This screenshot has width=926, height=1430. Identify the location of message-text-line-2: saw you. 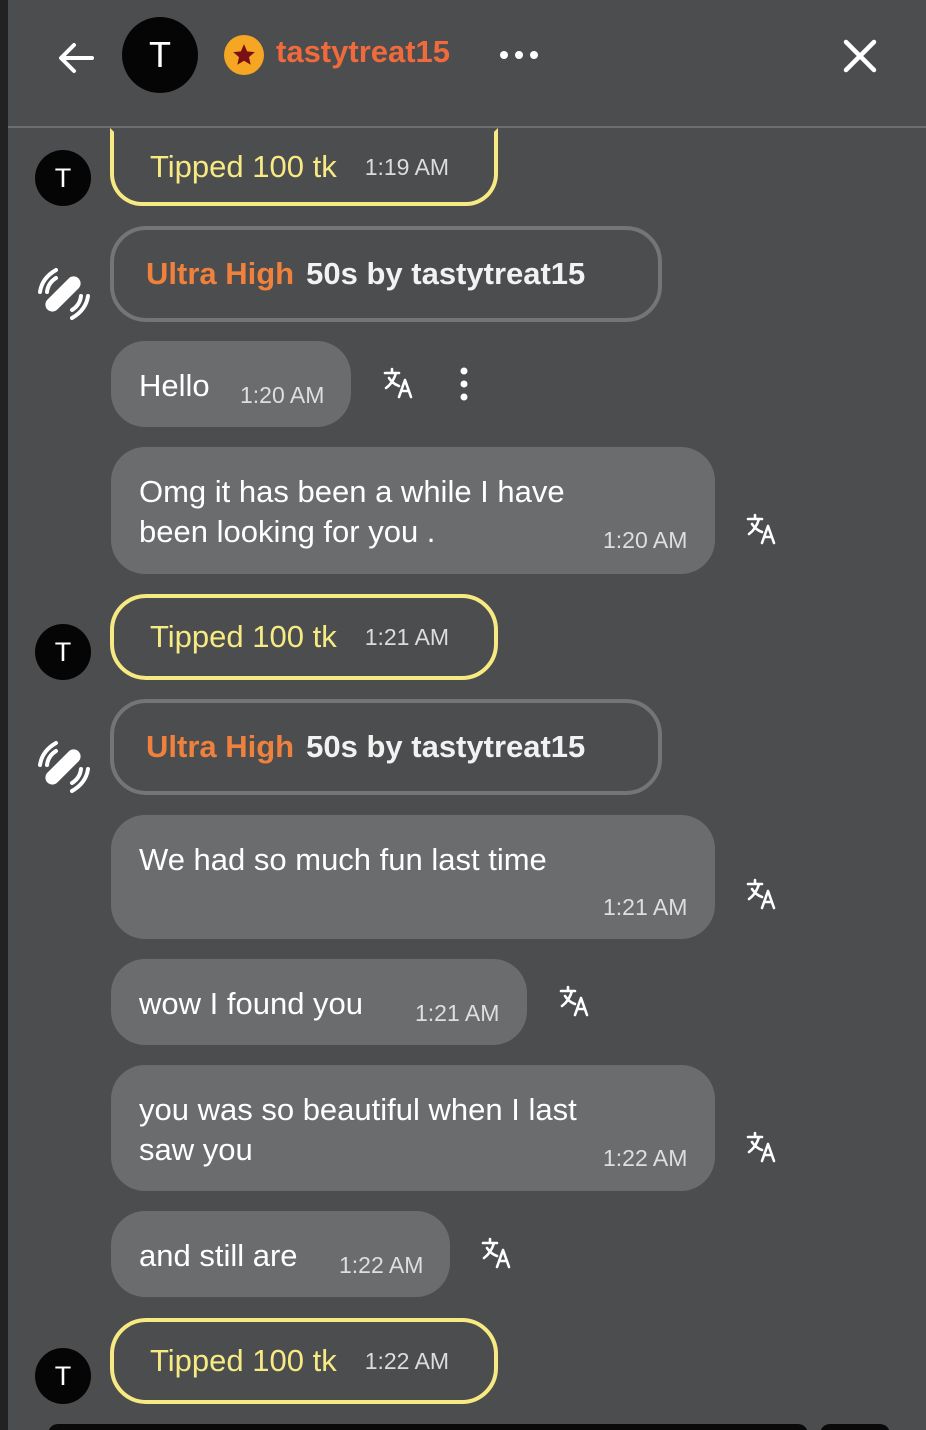
(196, 1149).